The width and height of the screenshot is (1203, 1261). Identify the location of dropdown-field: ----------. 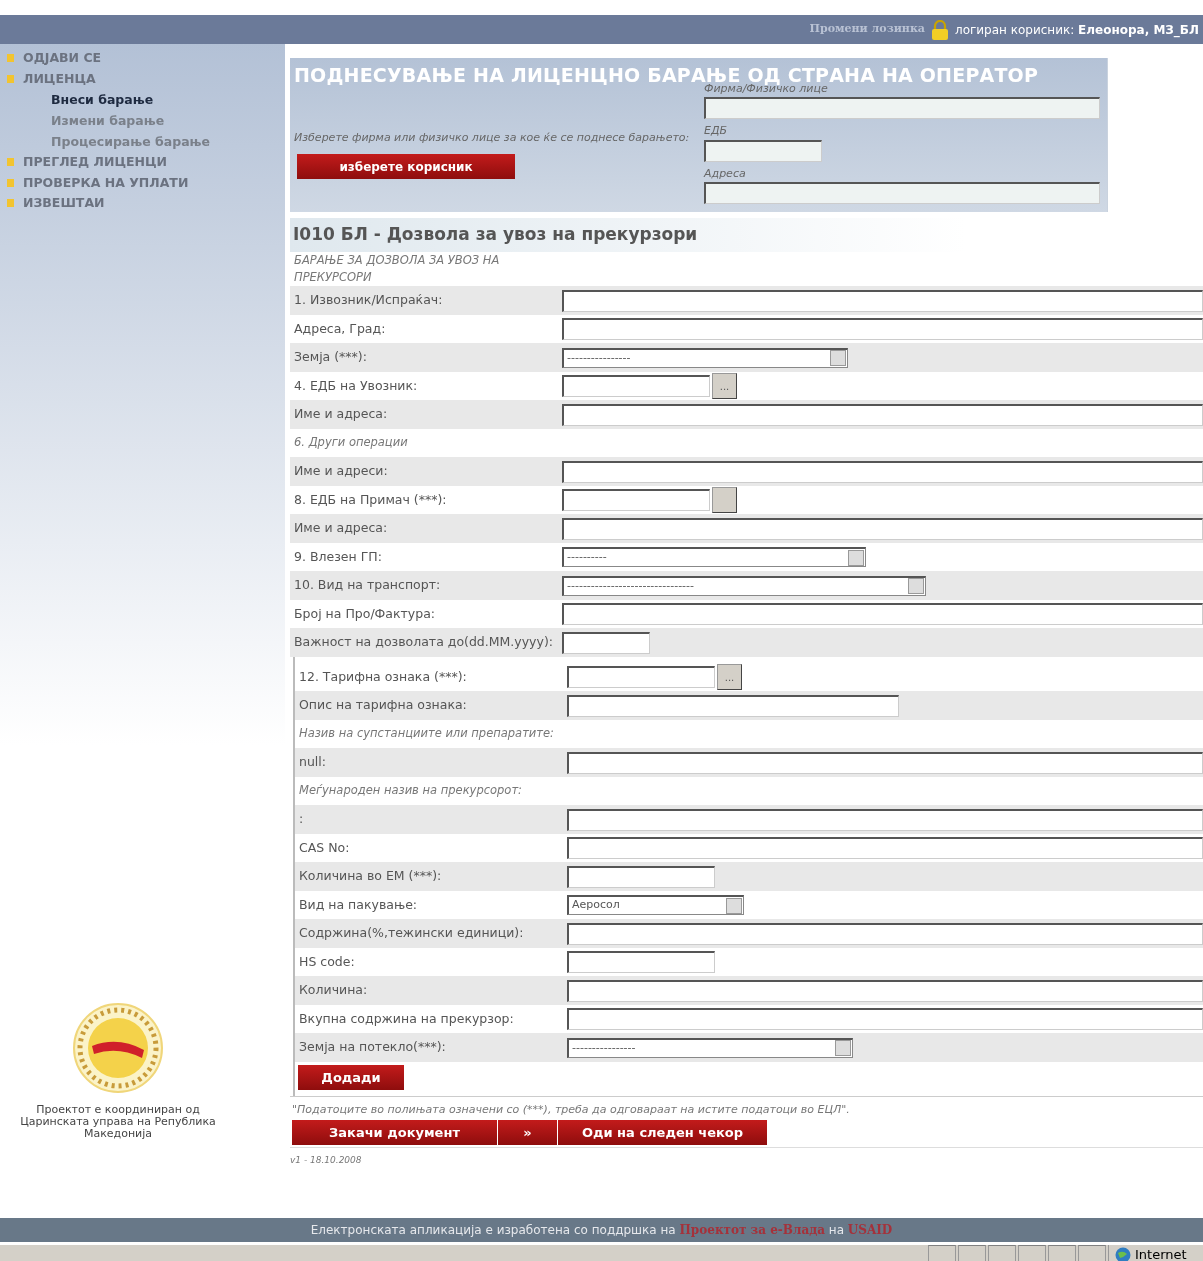
(714, 557).